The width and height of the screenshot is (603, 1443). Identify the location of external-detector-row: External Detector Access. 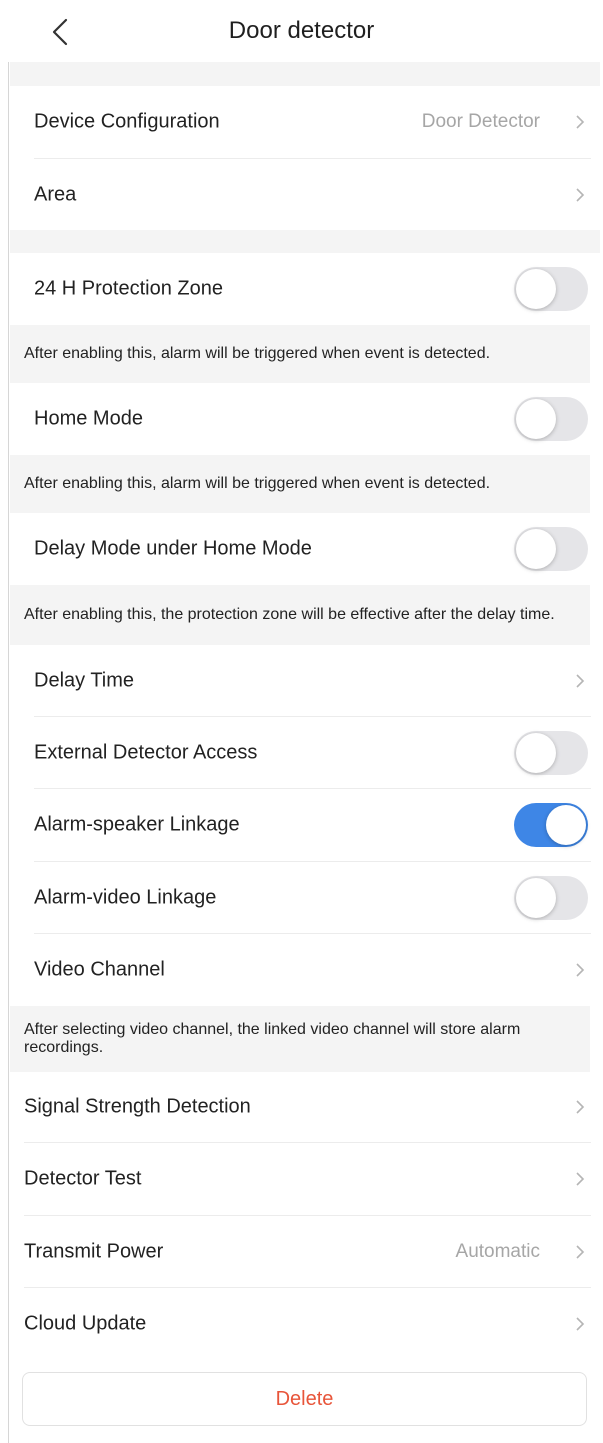
(305, 752).